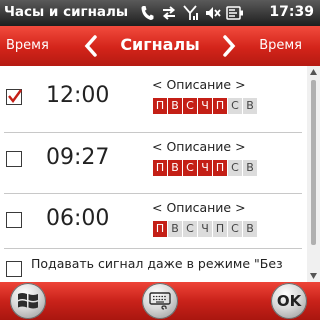  I want to click on phone-icon, so click(147, 13).